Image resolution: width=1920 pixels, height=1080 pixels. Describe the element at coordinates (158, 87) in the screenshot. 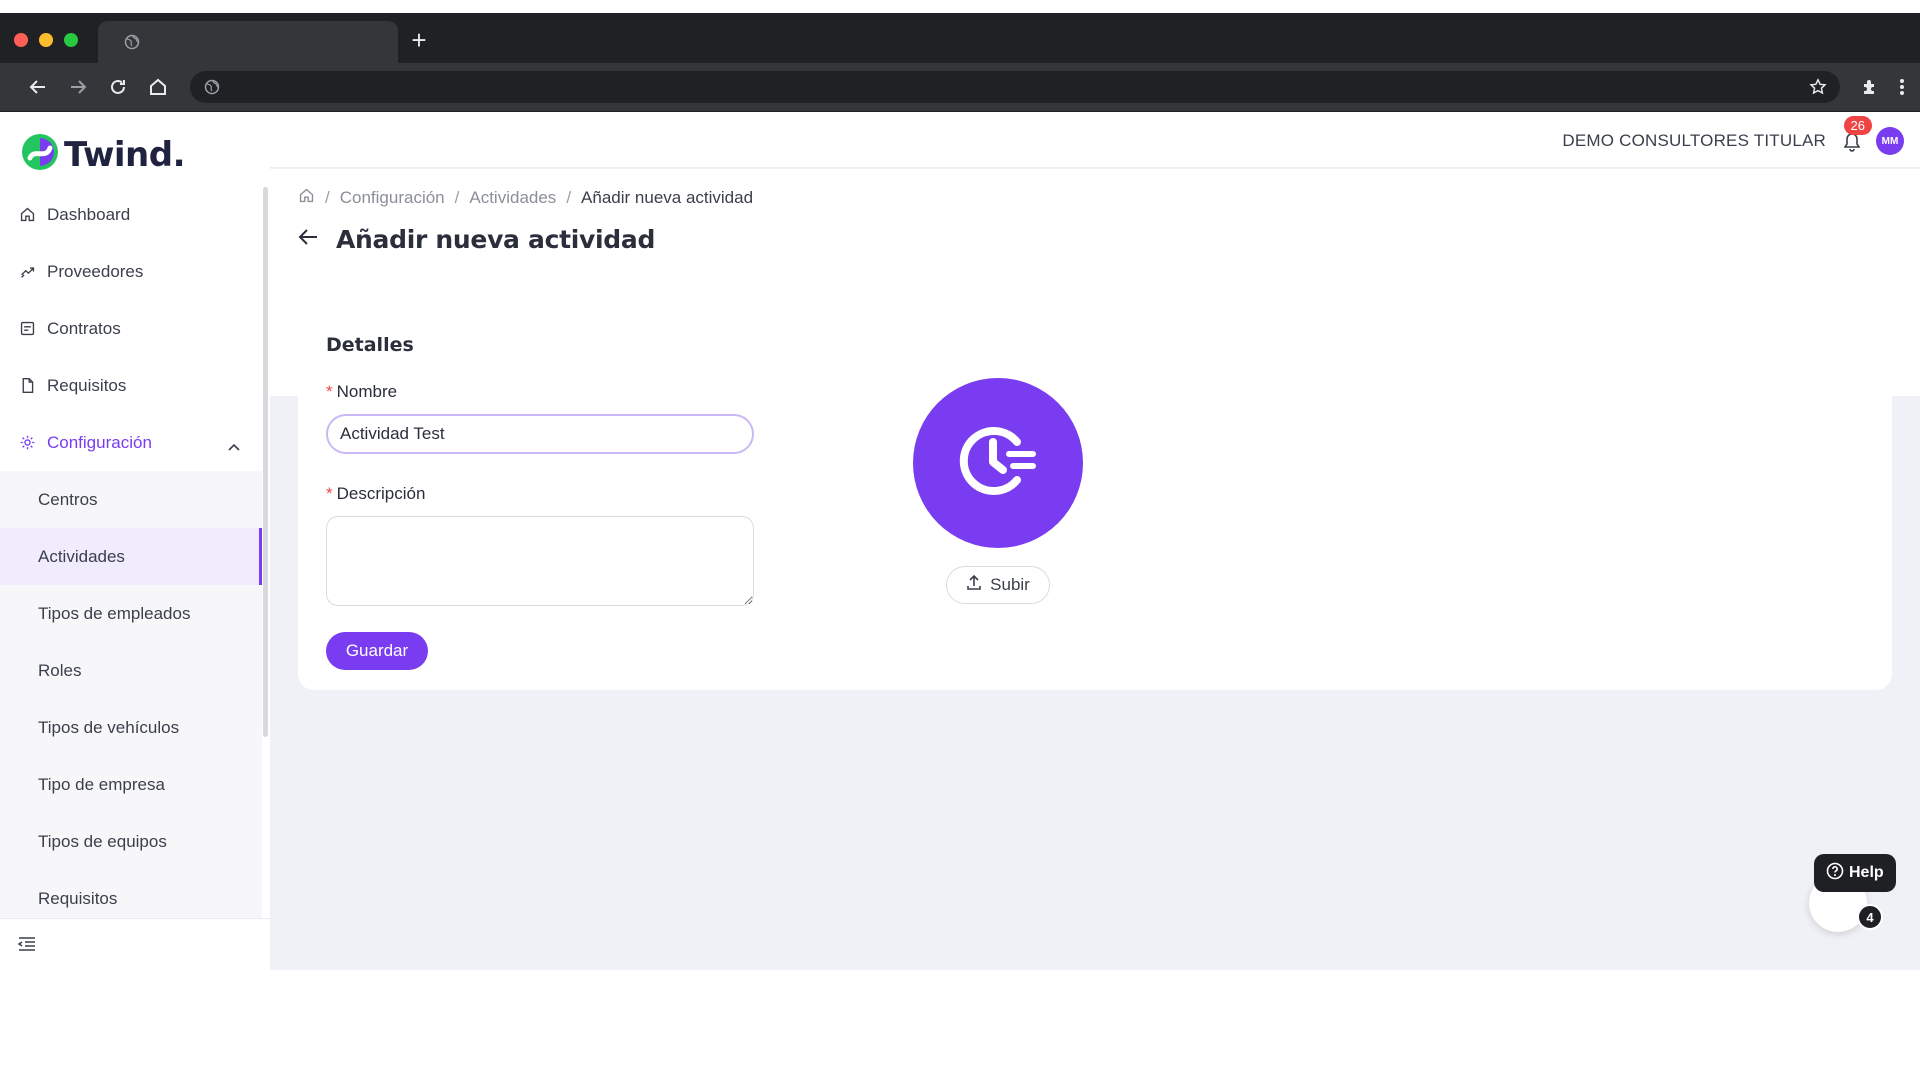

I see `home-browser-icon` at that location.